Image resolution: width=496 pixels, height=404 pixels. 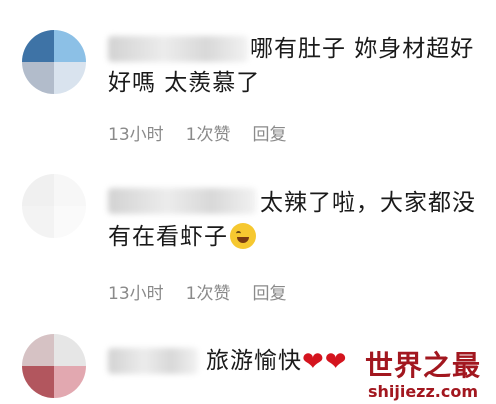 I want to click on watermark-title: 世界之最, so click(x=422, y=365).